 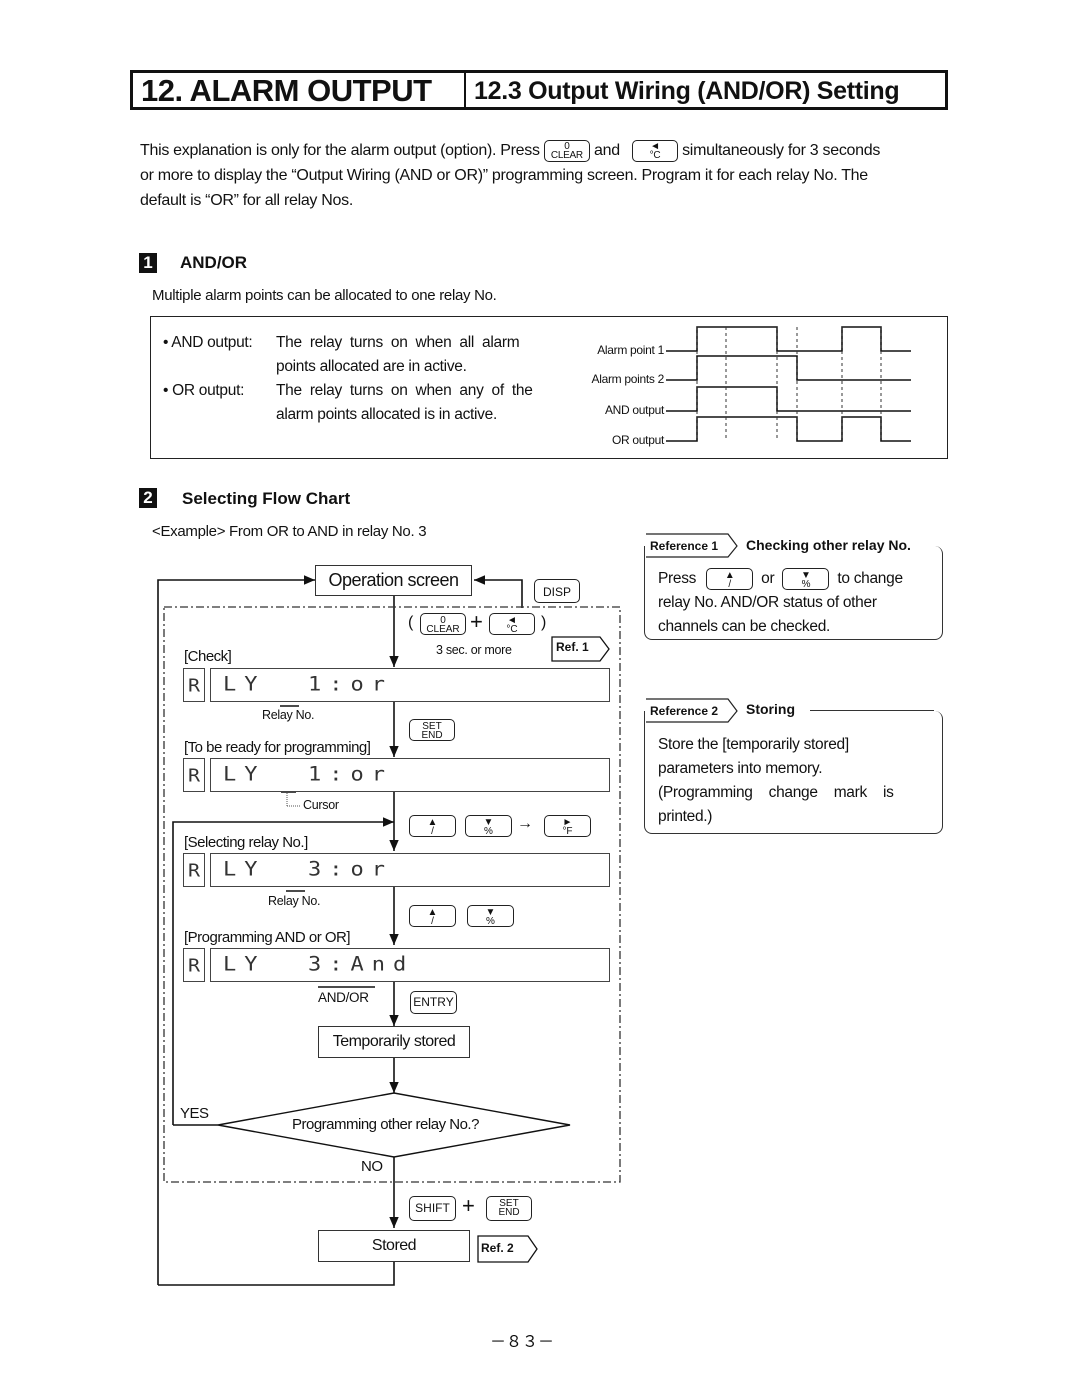 What do you see at coordinates (544, 622) in the screenshot?
I see `paren-close: )` at bounding box center [544, 622].